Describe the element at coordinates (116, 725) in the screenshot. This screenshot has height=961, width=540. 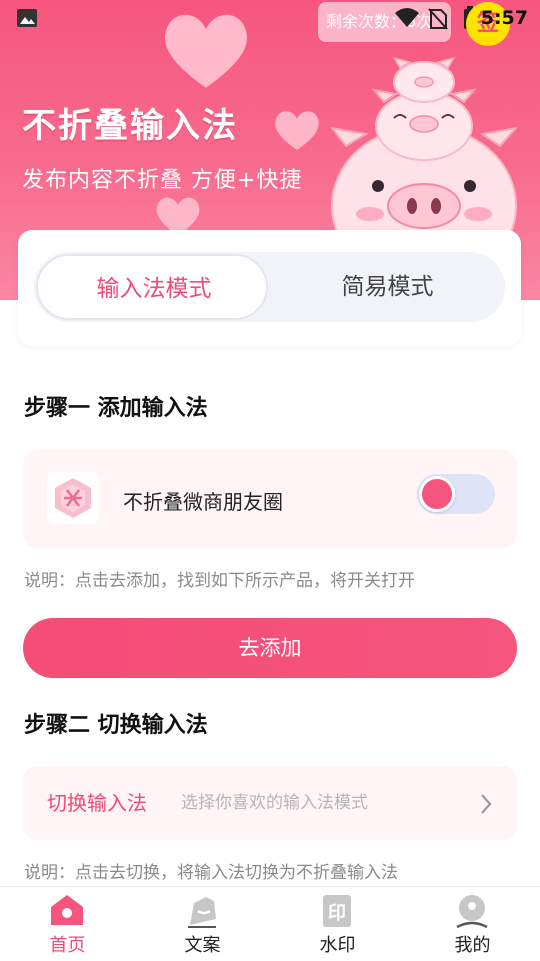
I see `step2-title: 步骤二 切换输入法` at that location.